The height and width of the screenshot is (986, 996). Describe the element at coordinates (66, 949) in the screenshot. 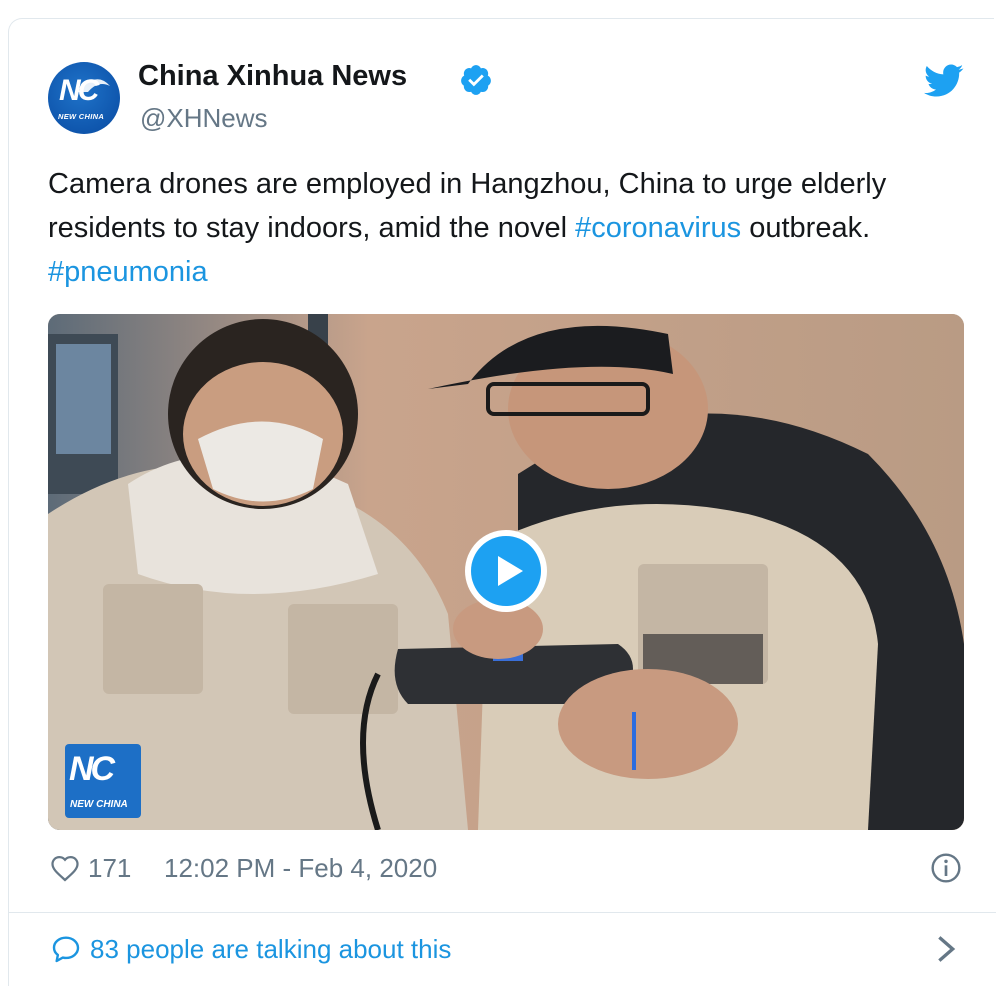

I see `speech-bubble-icon` at that location.